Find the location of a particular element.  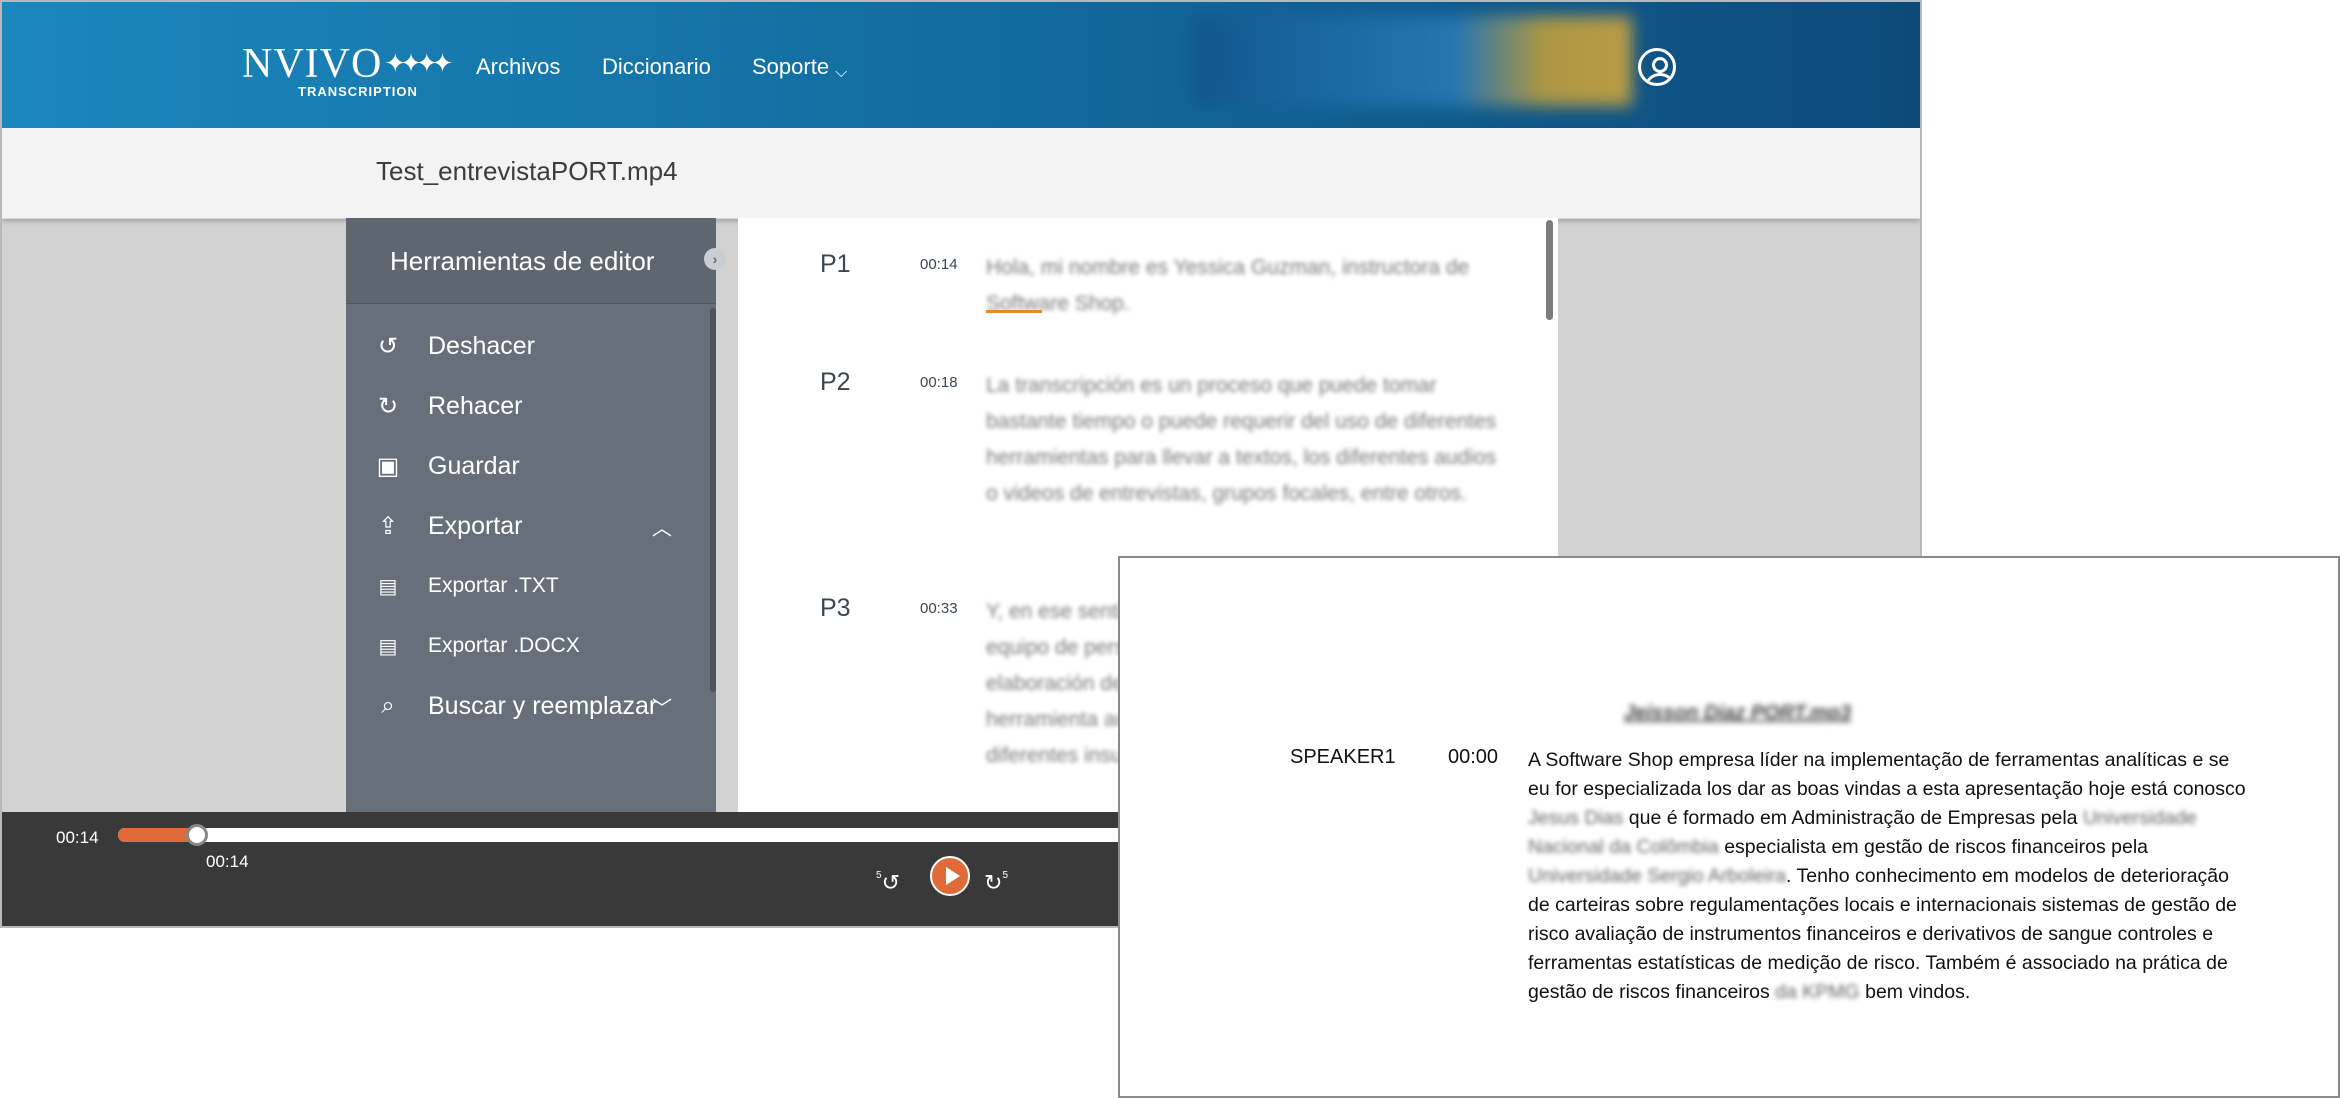

paragraph-id: P1 is located at coordinates (835, 264).